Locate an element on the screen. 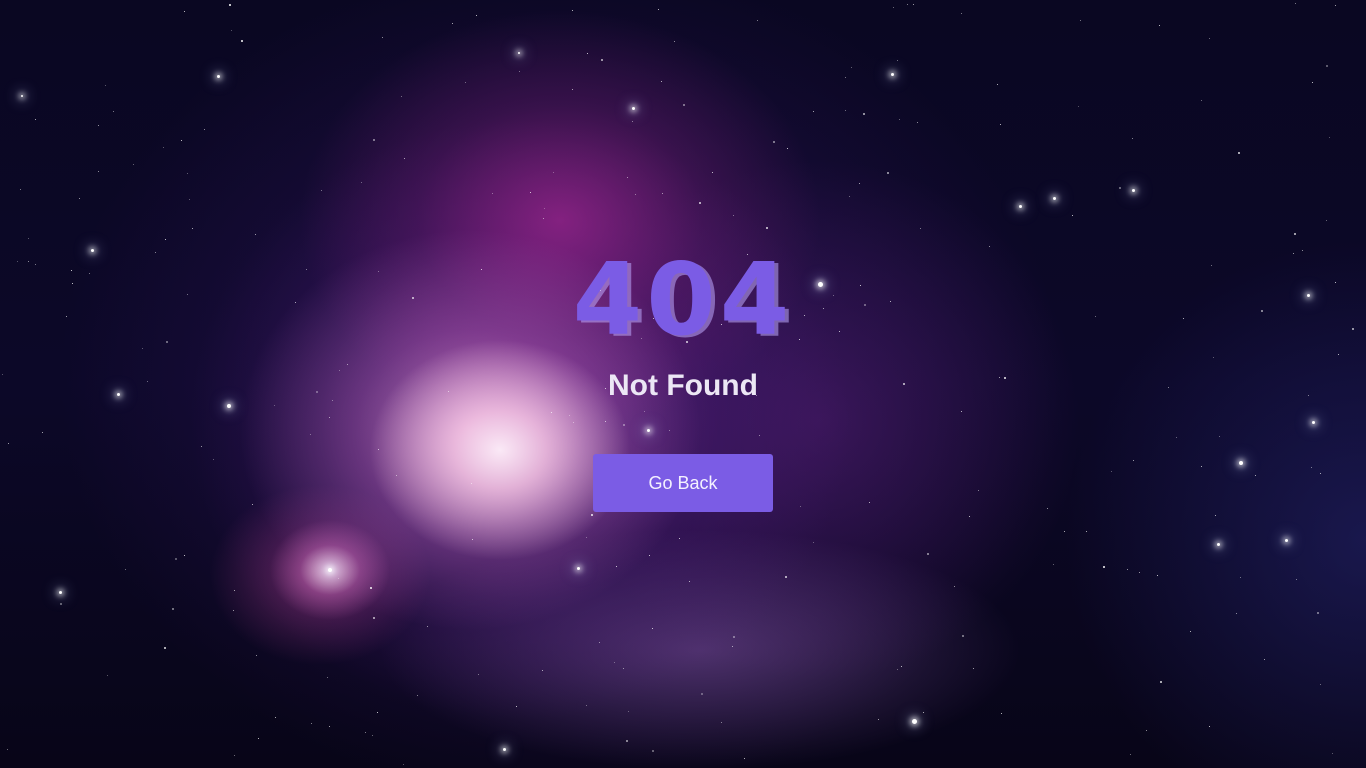 The width and height of the screenshot is (1366, 768). go-back-button: Go Back is located at coordinates (683, 483).